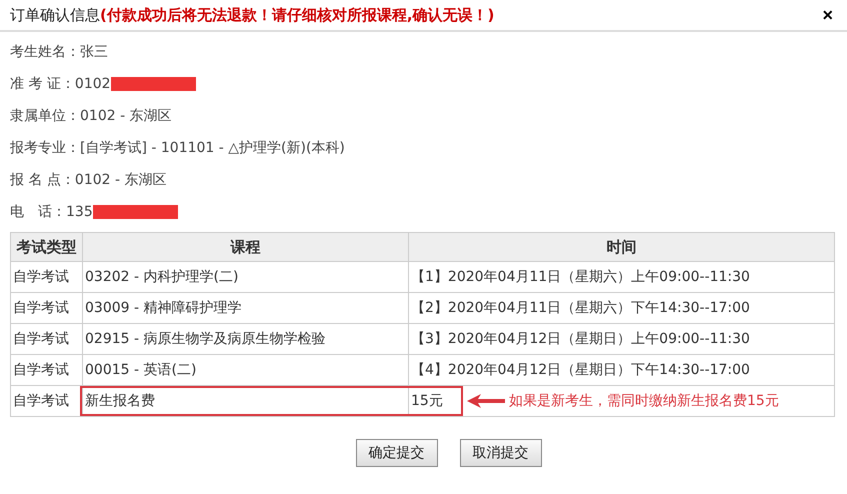 The height and width of the screenshot is (494, 847). What do you see at coordinates (621, 339) in the screenshot?
I see `table-cell: 【3】2020年04月12日（星期日）上午09:00--11:30` at bounding box center [621, 339].